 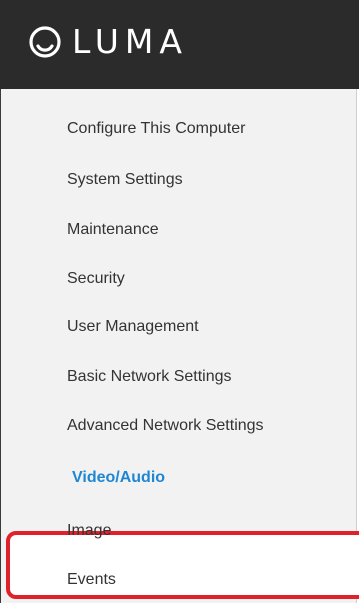 What do you see at coordinates (91, 580) in the screenshot?
I see `sidebar-item-events: Events` at bounding box center [91, 580].